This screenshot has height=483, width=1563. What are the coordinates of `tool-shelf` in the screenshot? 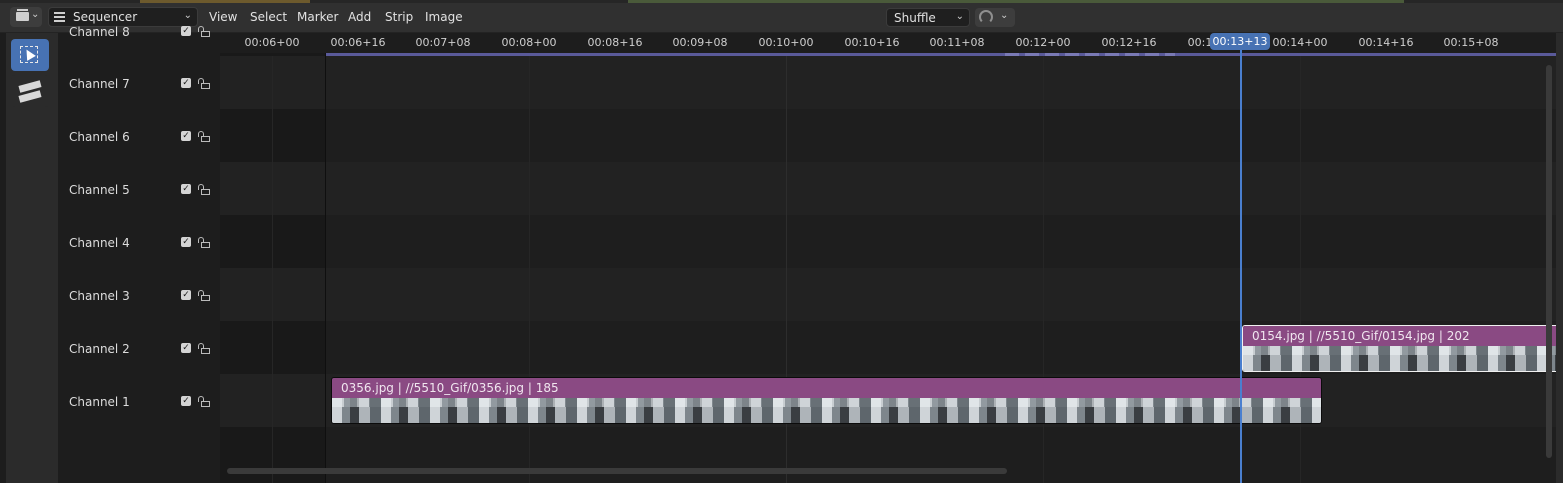 It's located at (32, 258).